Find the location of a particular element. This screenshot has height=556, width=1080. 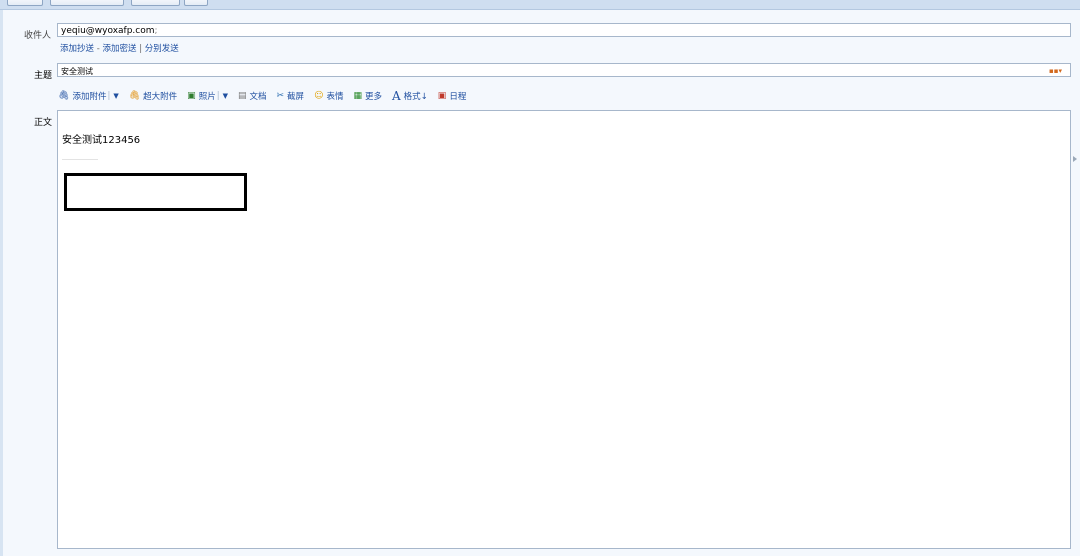

send-separately-link: 分别发送 is located at coordinates (162, 49).